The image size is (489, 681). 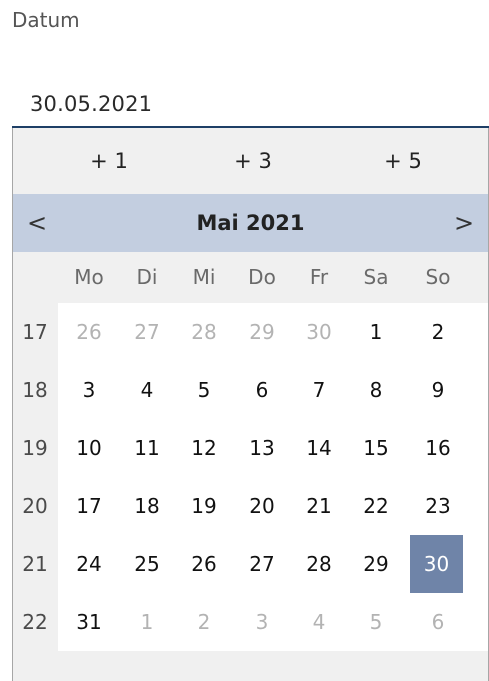 I want to click on day-cell-outside-month: 29, so click(x=262, y=332).